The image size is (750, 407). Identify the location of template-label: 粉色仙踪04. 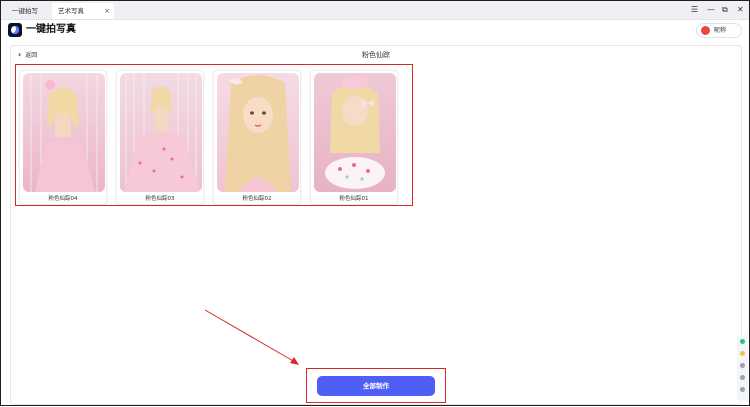
(63, 199).